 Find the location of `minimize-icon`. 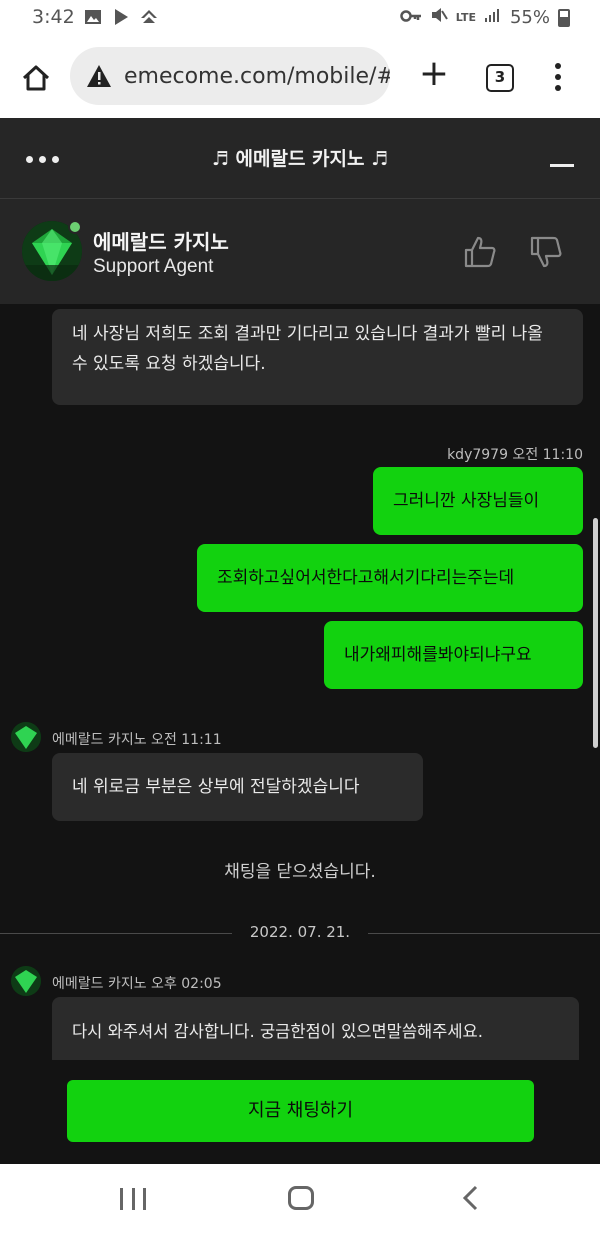

minimize-icon is located at coordinates (562, 165).